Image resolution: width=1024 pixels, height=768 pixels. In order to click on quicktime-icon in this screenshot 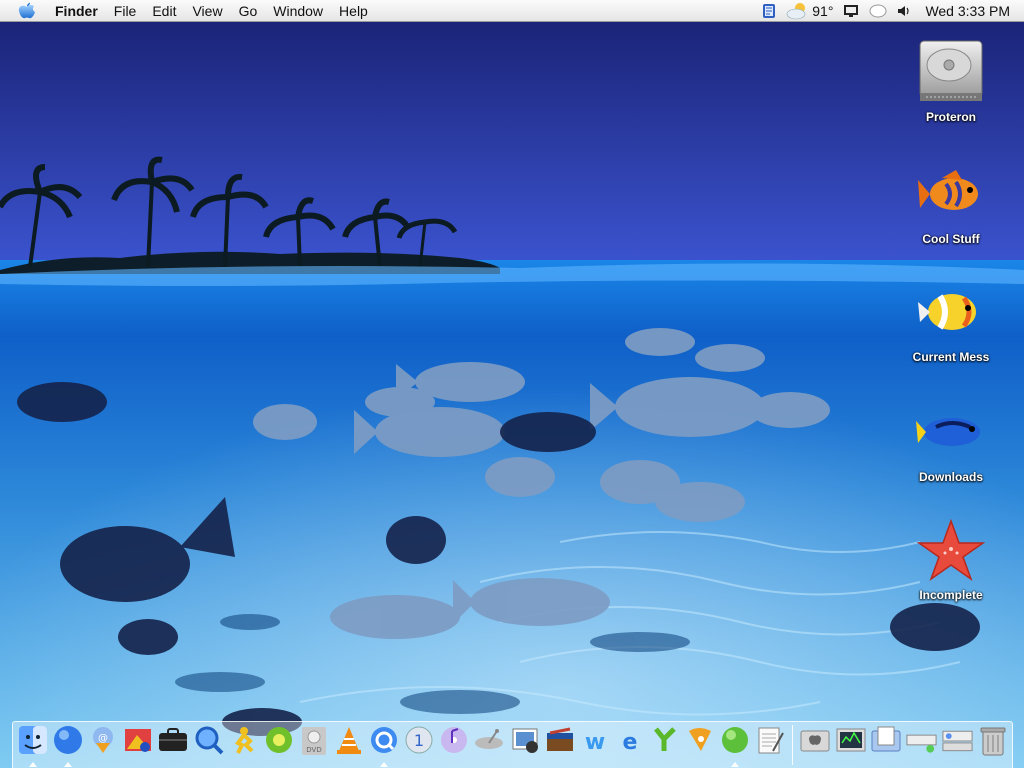, I will do `click(384, 746)`.